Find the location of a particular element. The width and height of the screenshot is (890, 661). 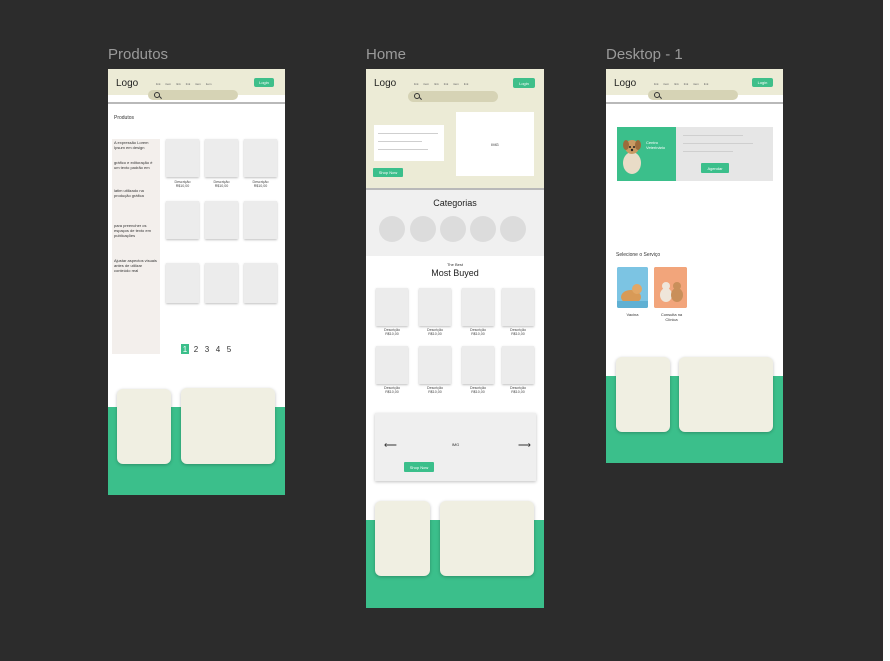

nav-links: link item link link item item is located at coordinates (184, 84).